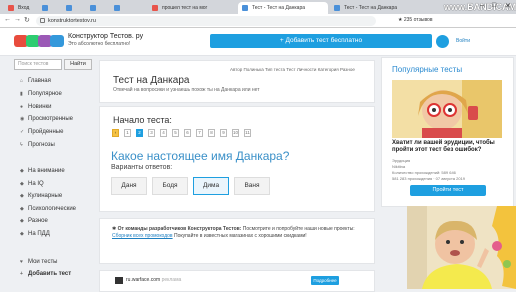 This screenshot has height=292, width=516. What do you see at coordinates (127, 133) in the screenshot?
I see `pager-item: 1` at bounding box center [127, 133].